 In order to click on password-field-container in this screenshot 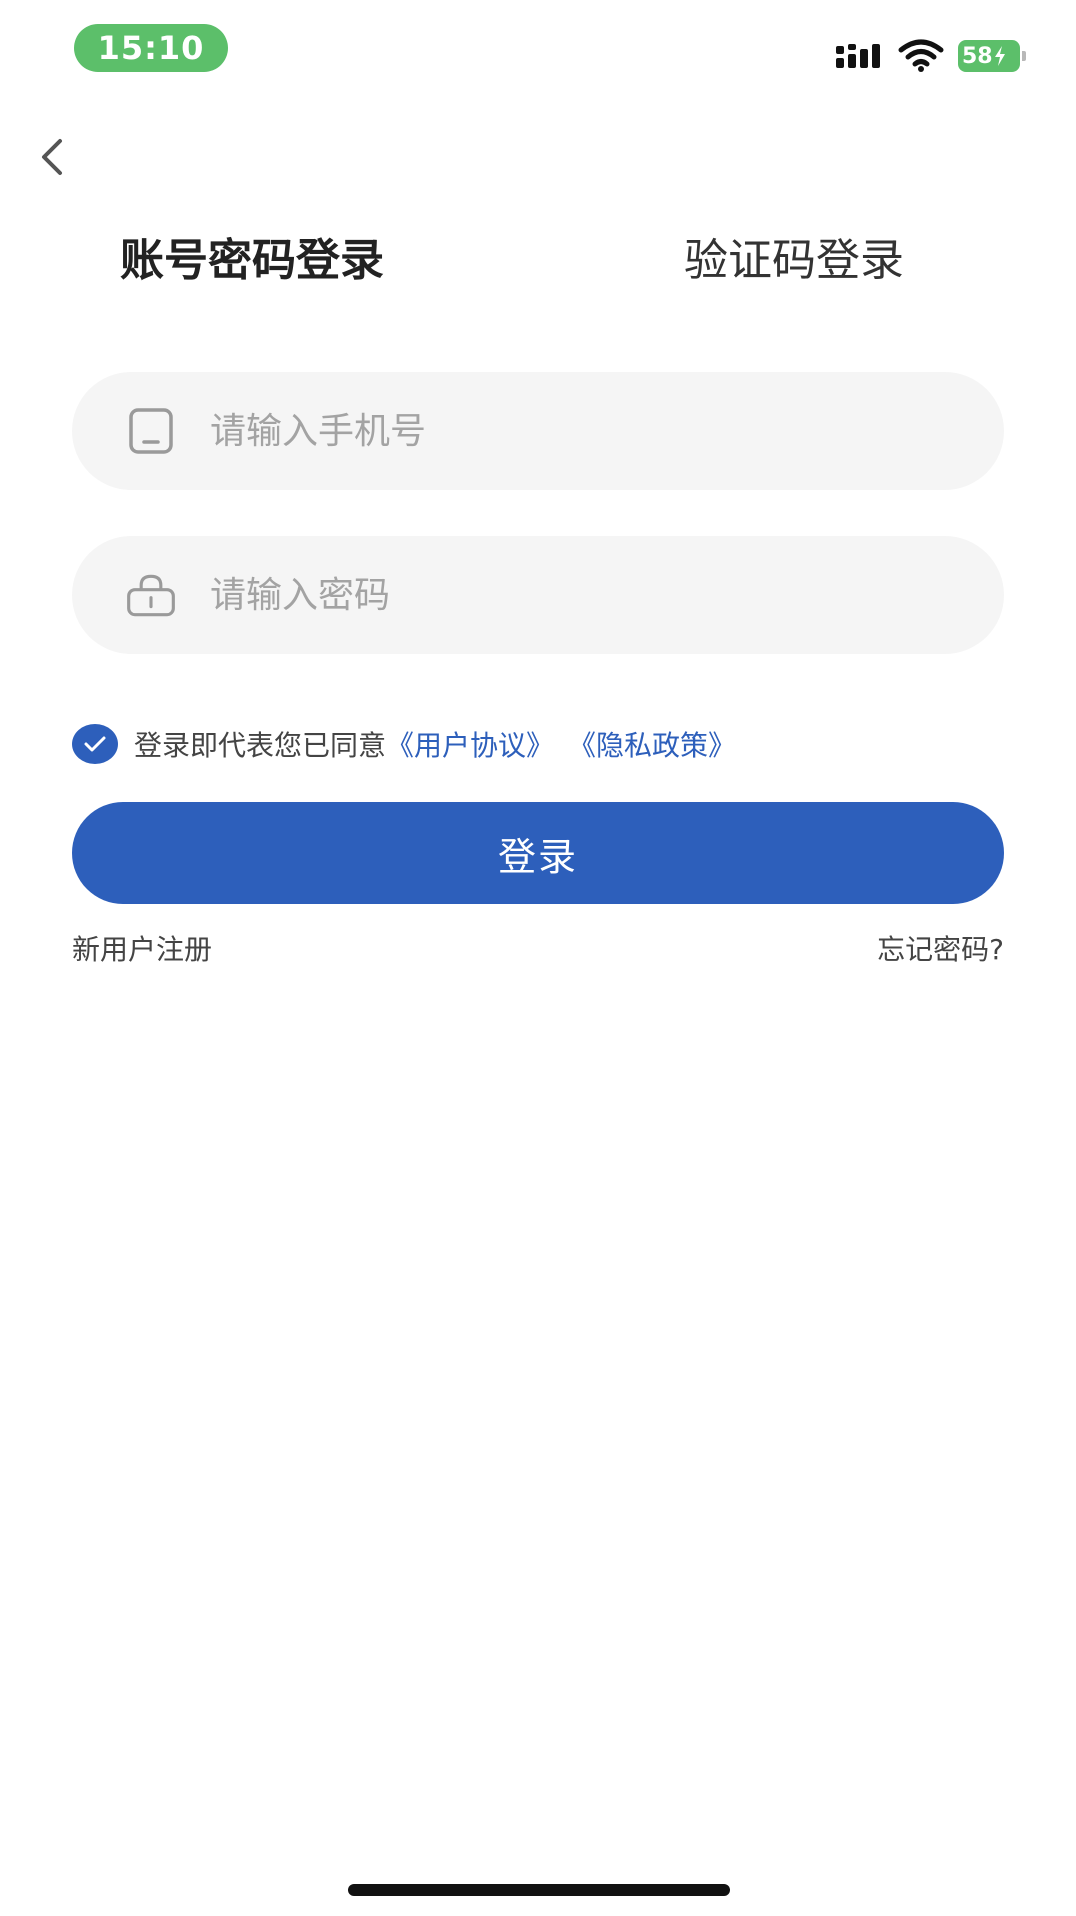, I will do `click(538, 595)`.